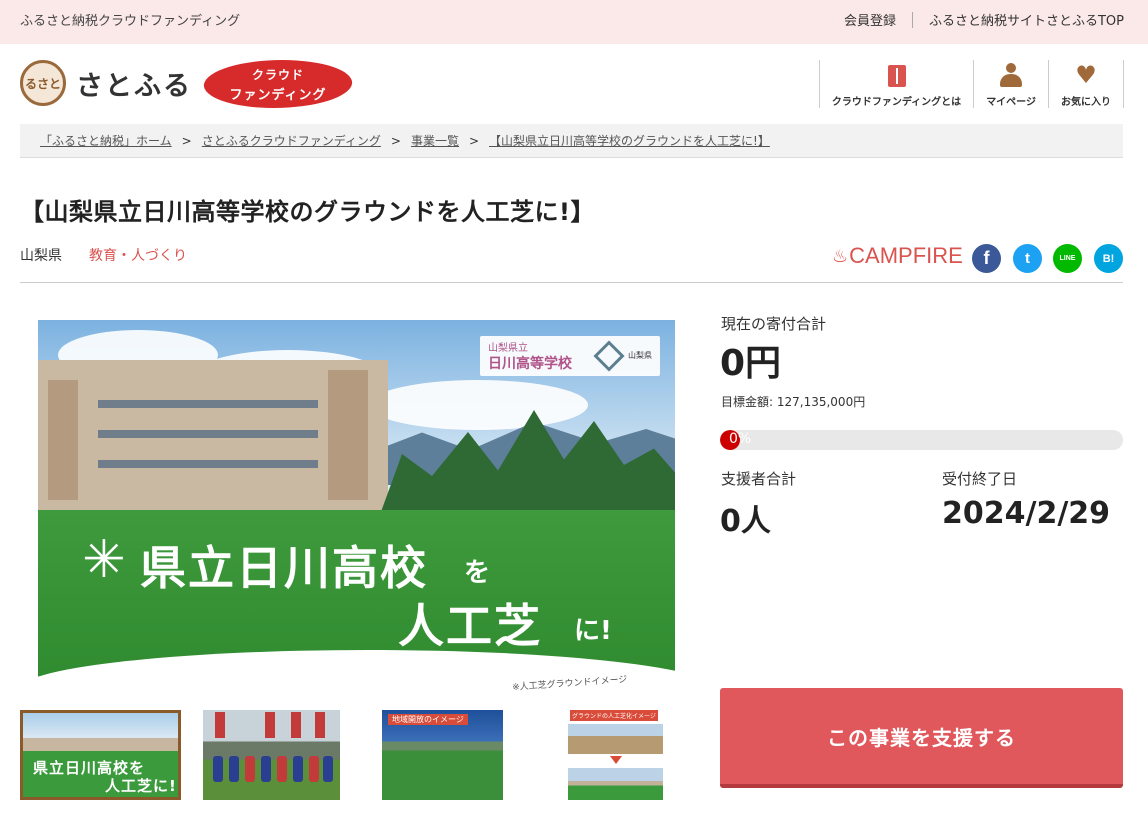 This screenshot has width=1148, height=816. Describe the element at coordinates (616, 760) in the screenshot. I see `arrow-down-icon` at that location.